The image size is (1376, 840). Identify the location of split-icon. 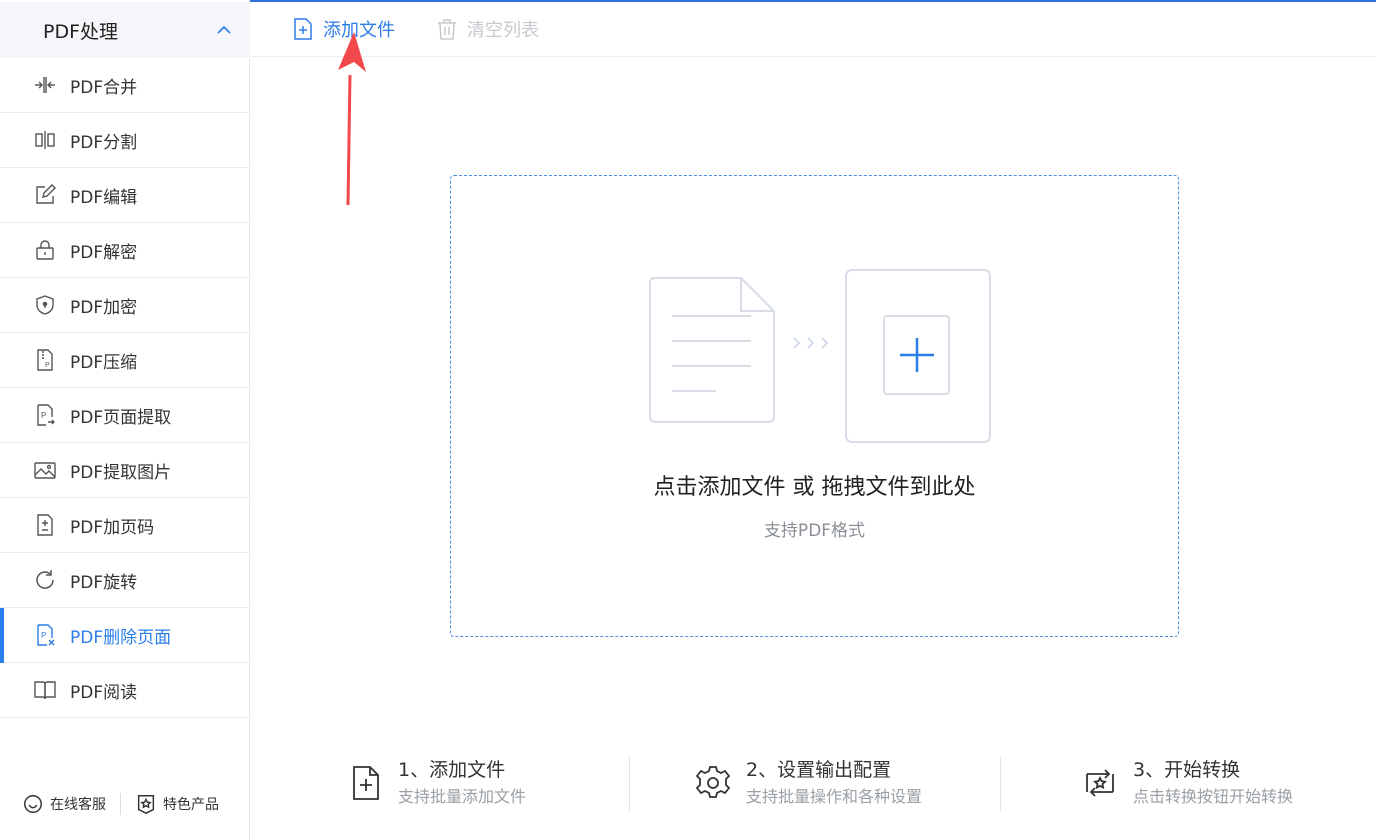
(45, 140).